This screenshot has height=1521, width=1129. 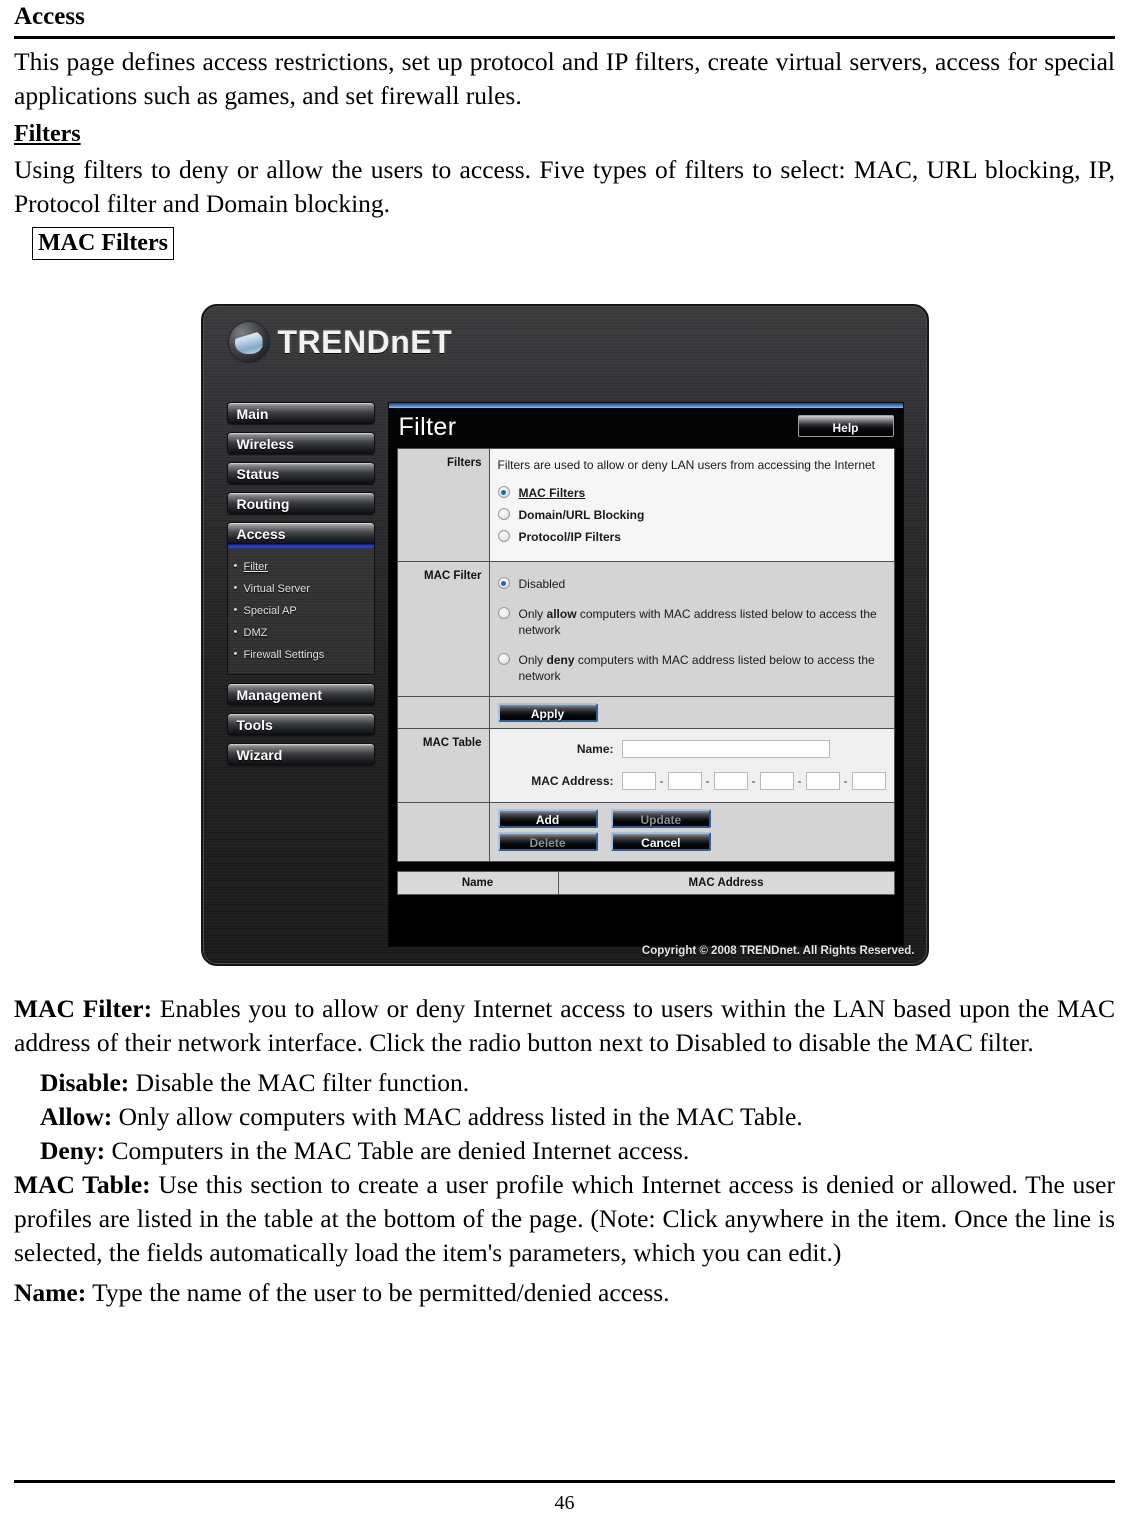 What do you see at coordinates (547, 712) in the screenshot?
I see `apply-button: Apply` at bounding box center [547, 712].